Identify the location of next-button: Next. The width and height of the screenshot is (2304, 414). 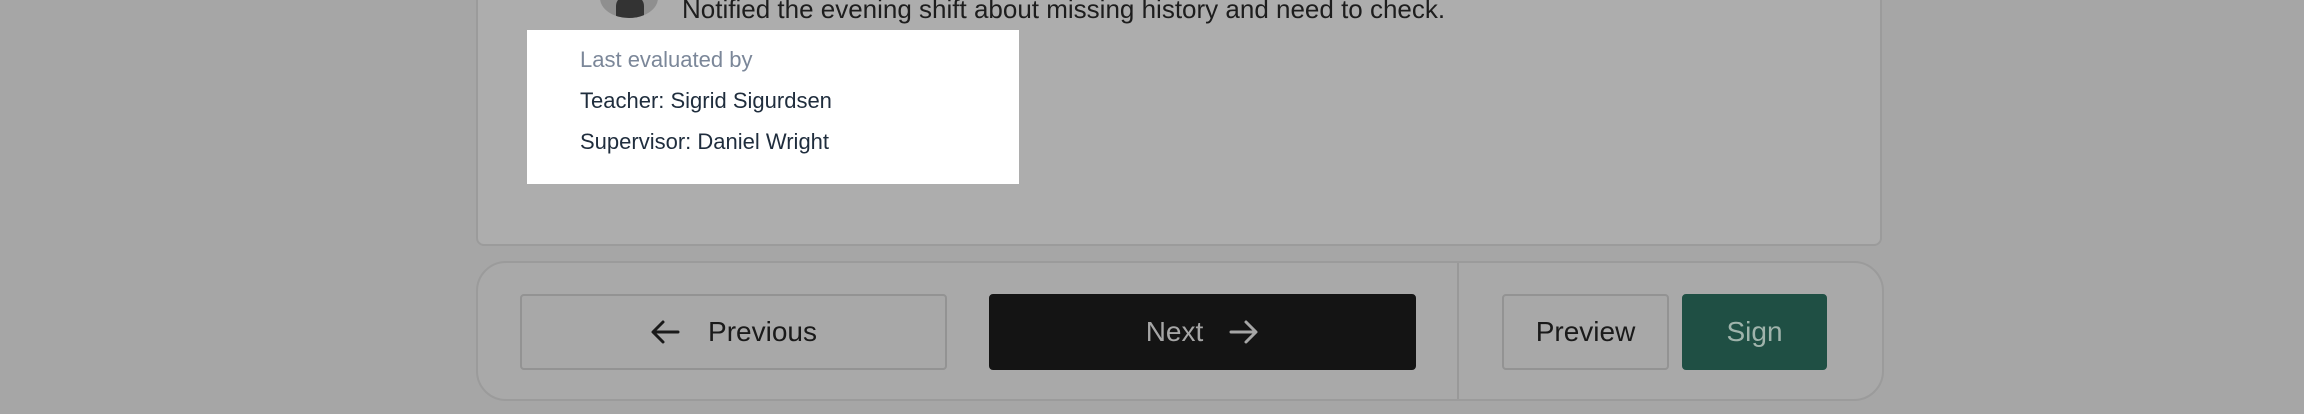
(1202, 332).